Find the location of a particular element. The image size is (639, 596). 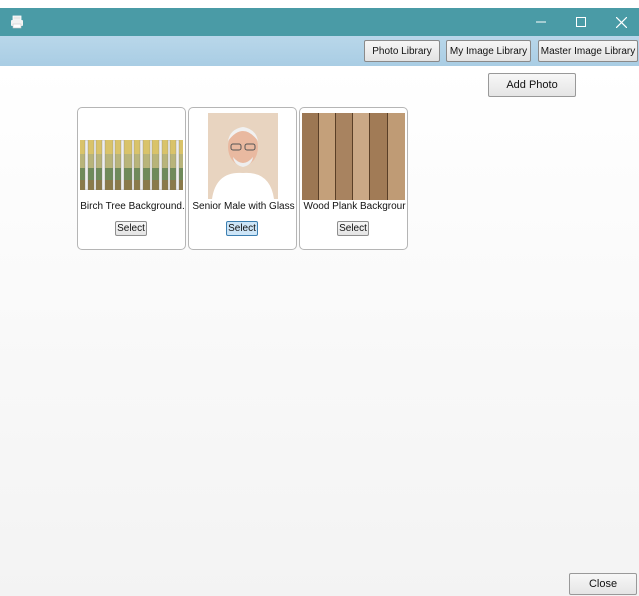

maximize-icon is located at coordinates (581, 22).